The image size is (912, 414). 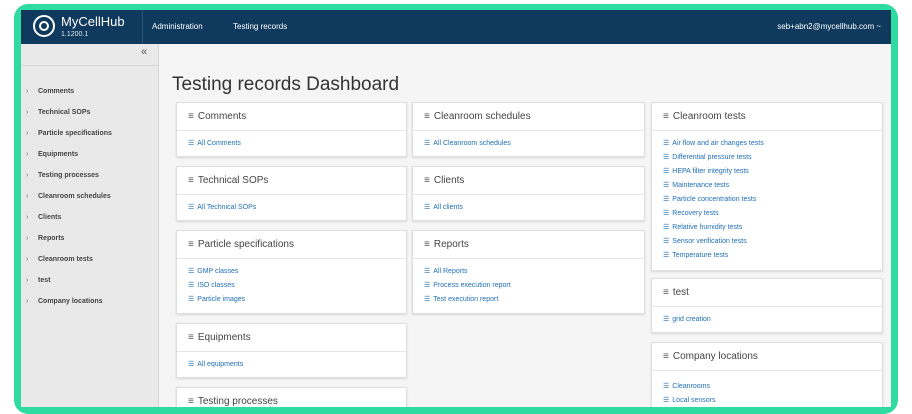 What do you see at coordinates (767, 158) in the screenshot?
I see `link-differential-pressure-tests: ☰ Differential pressure tests` at bounding box center [767, 158].